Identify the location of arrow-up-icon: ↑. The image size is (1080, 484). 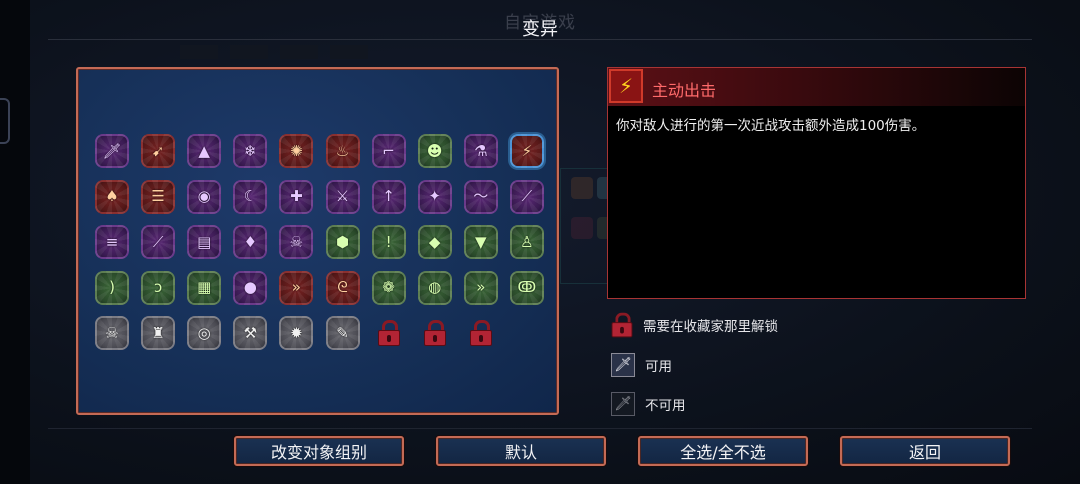
(388, 196).